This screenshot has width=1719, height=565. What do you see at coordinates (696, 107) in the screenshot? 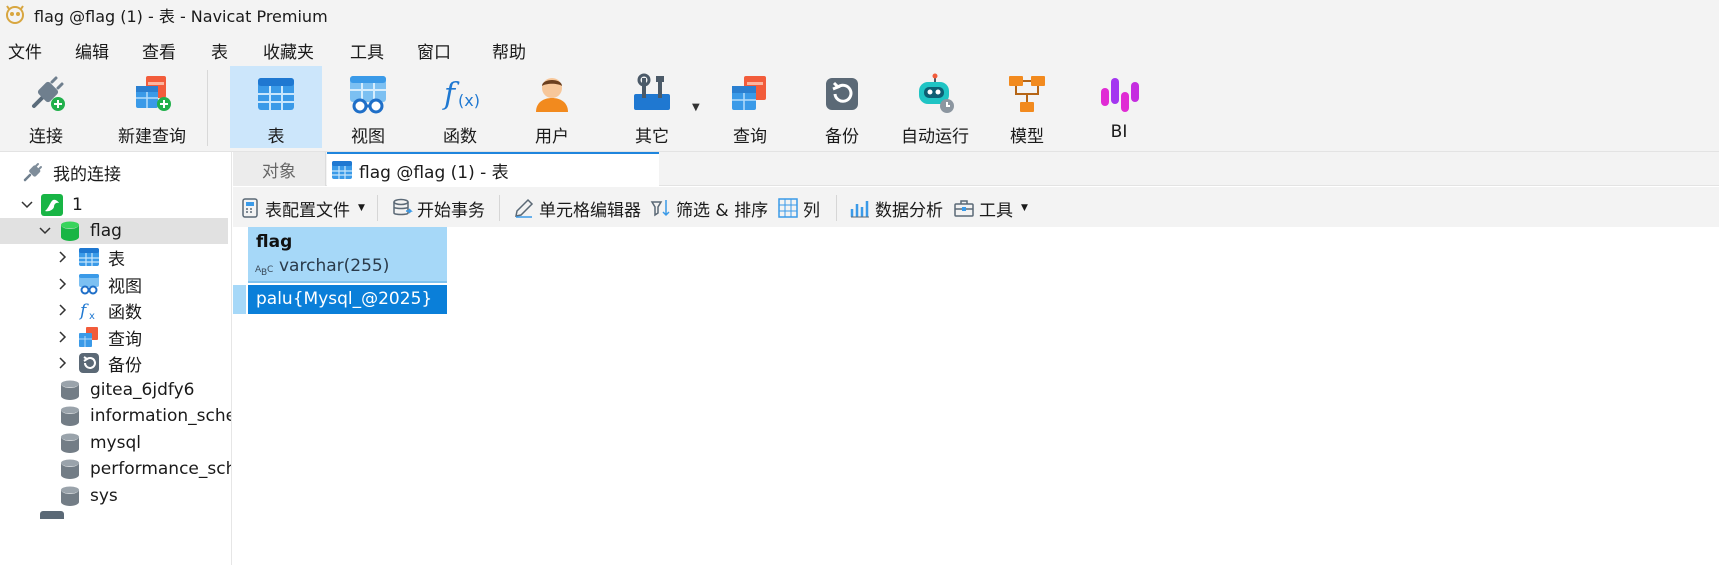
I see `other-dropdown-caret-icon: ▼` at bounding box center [696, 107].